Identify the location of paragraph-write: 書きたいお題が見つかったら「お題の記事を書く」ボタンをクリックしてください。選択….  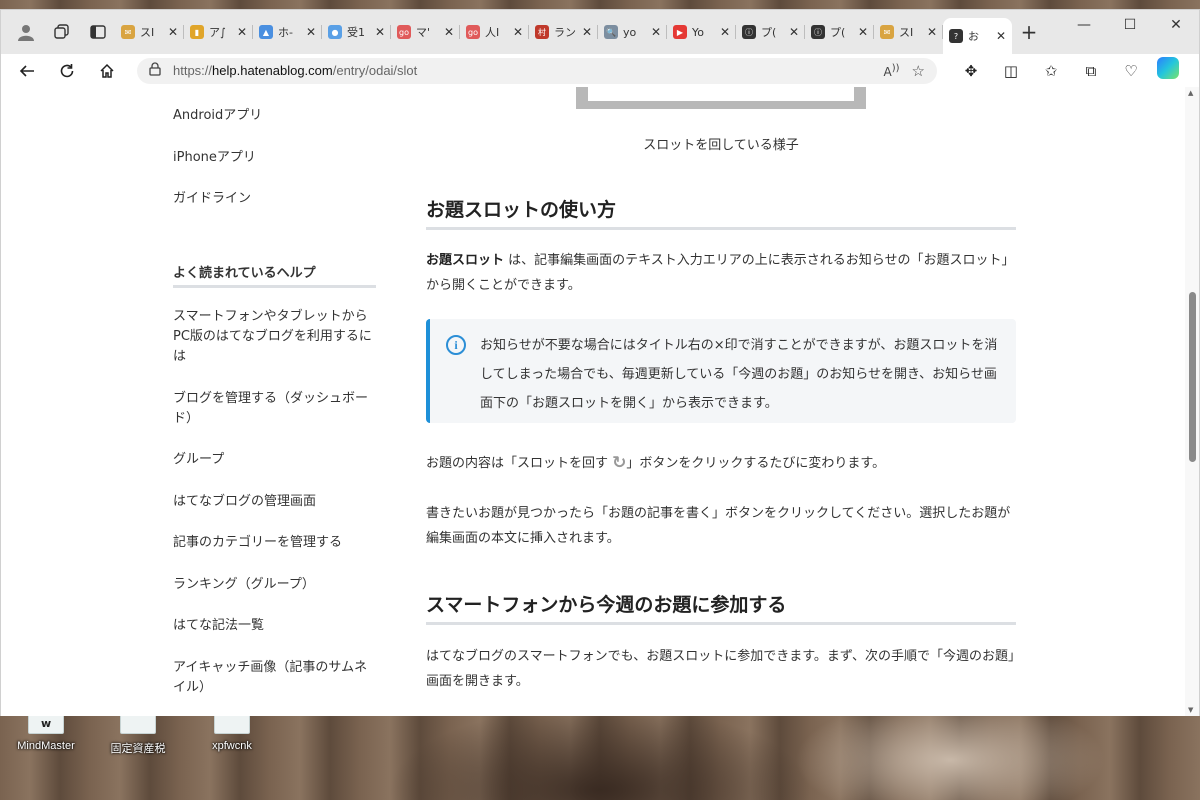
(718, 526).